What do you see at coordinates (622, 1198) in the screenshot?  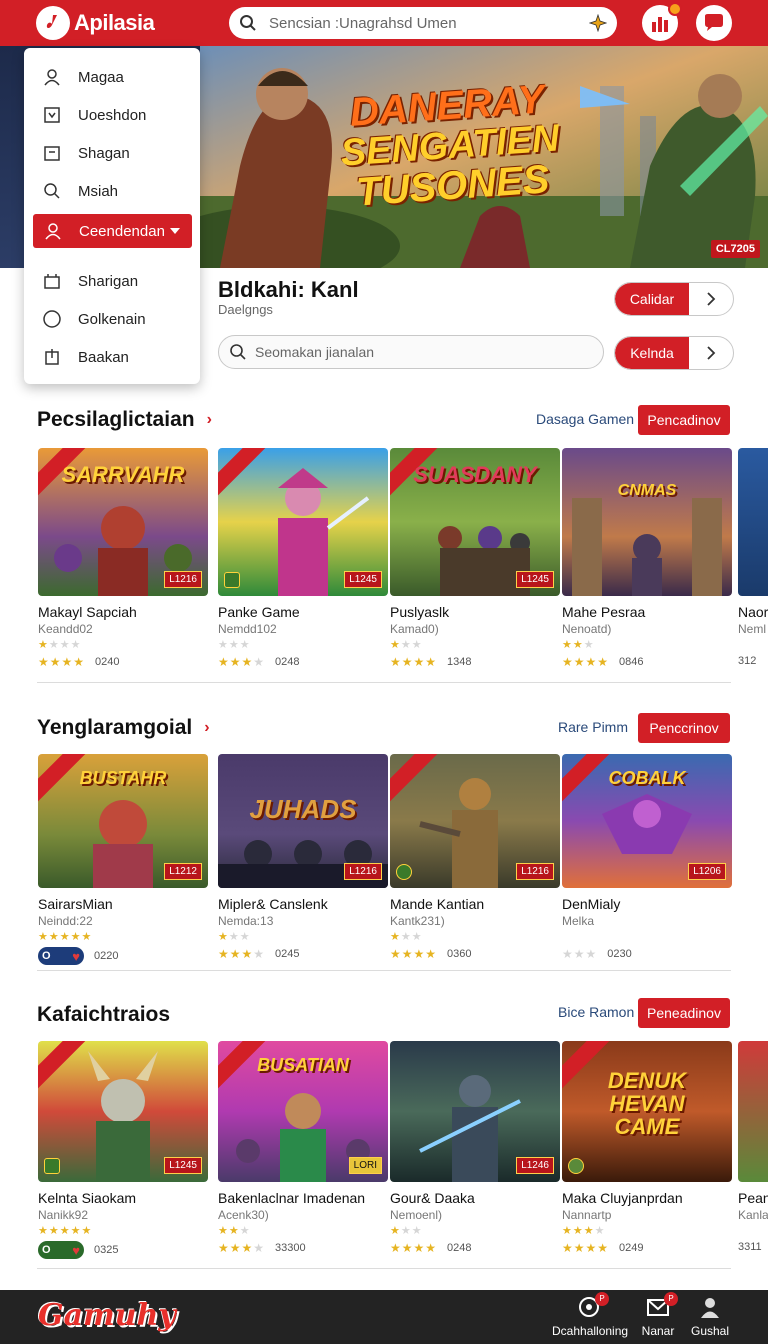 I see `game-name: Maka Cluyjanprdan` at bounding box center [622, 1198].